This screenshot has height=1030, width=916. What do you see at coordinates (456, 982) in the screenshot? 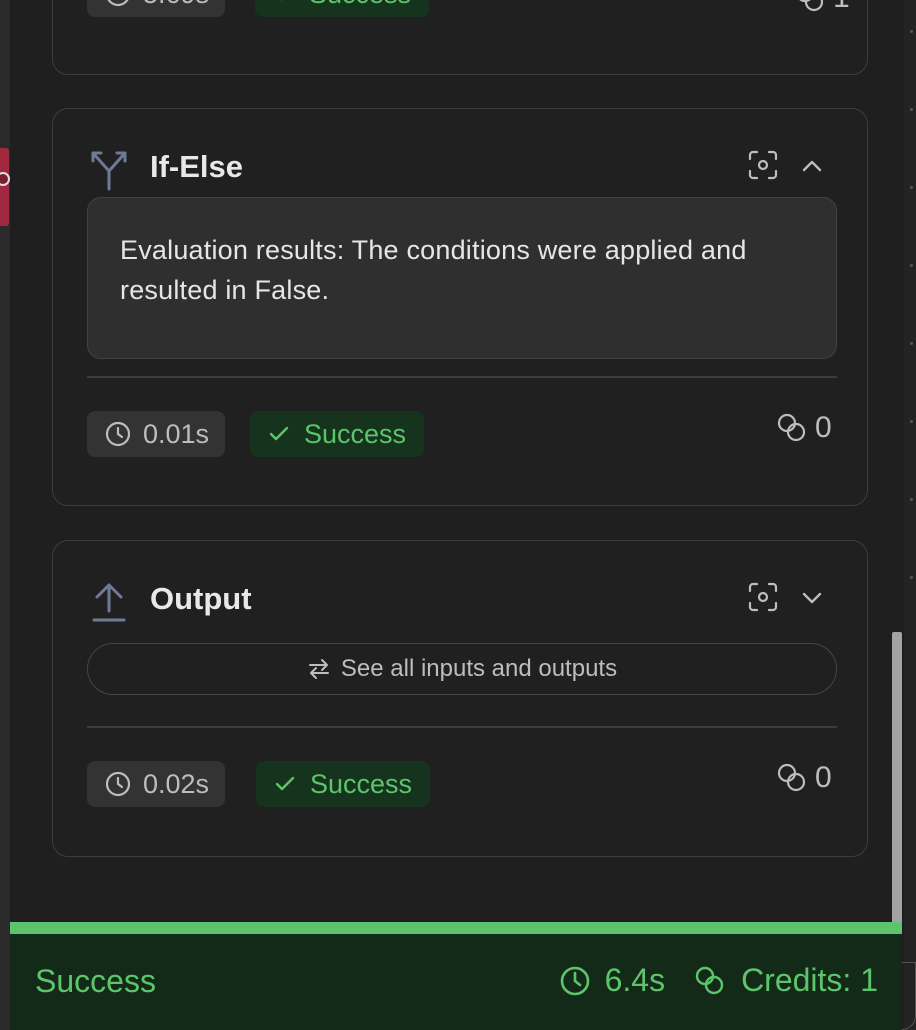
I see `run-summary-footer: Success 6.4s Credits: 1` at bounding box center [456, 982].